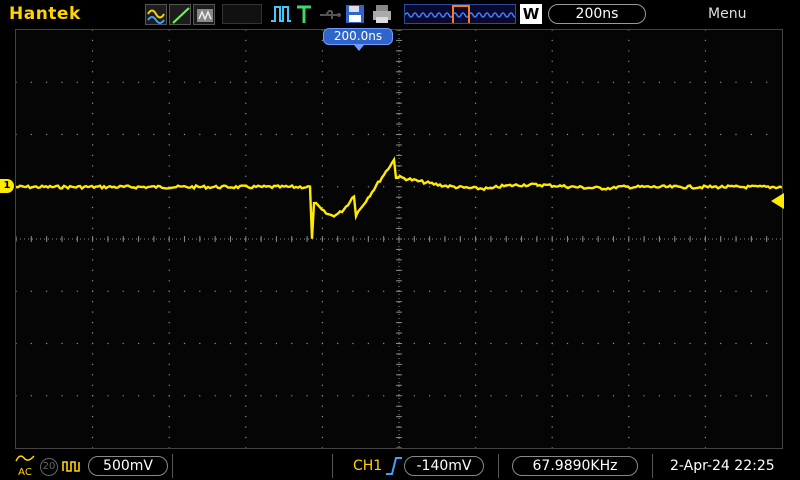 Image resolution: width=800 pixels, height=480 pixels. What do you see at coordinates (72, 467) in the screenshot?
I see `probe-icon` at bounding box center [72, 467].